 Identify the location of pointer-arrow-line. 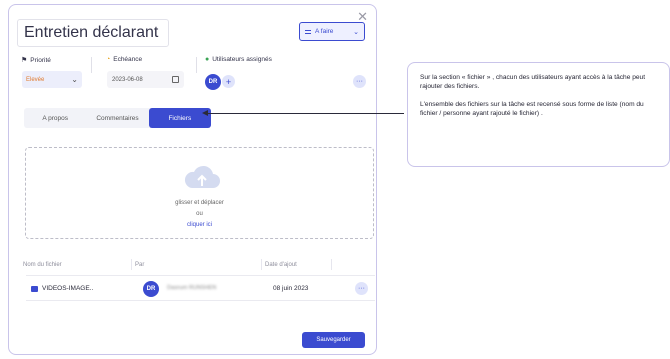
(304, 113).